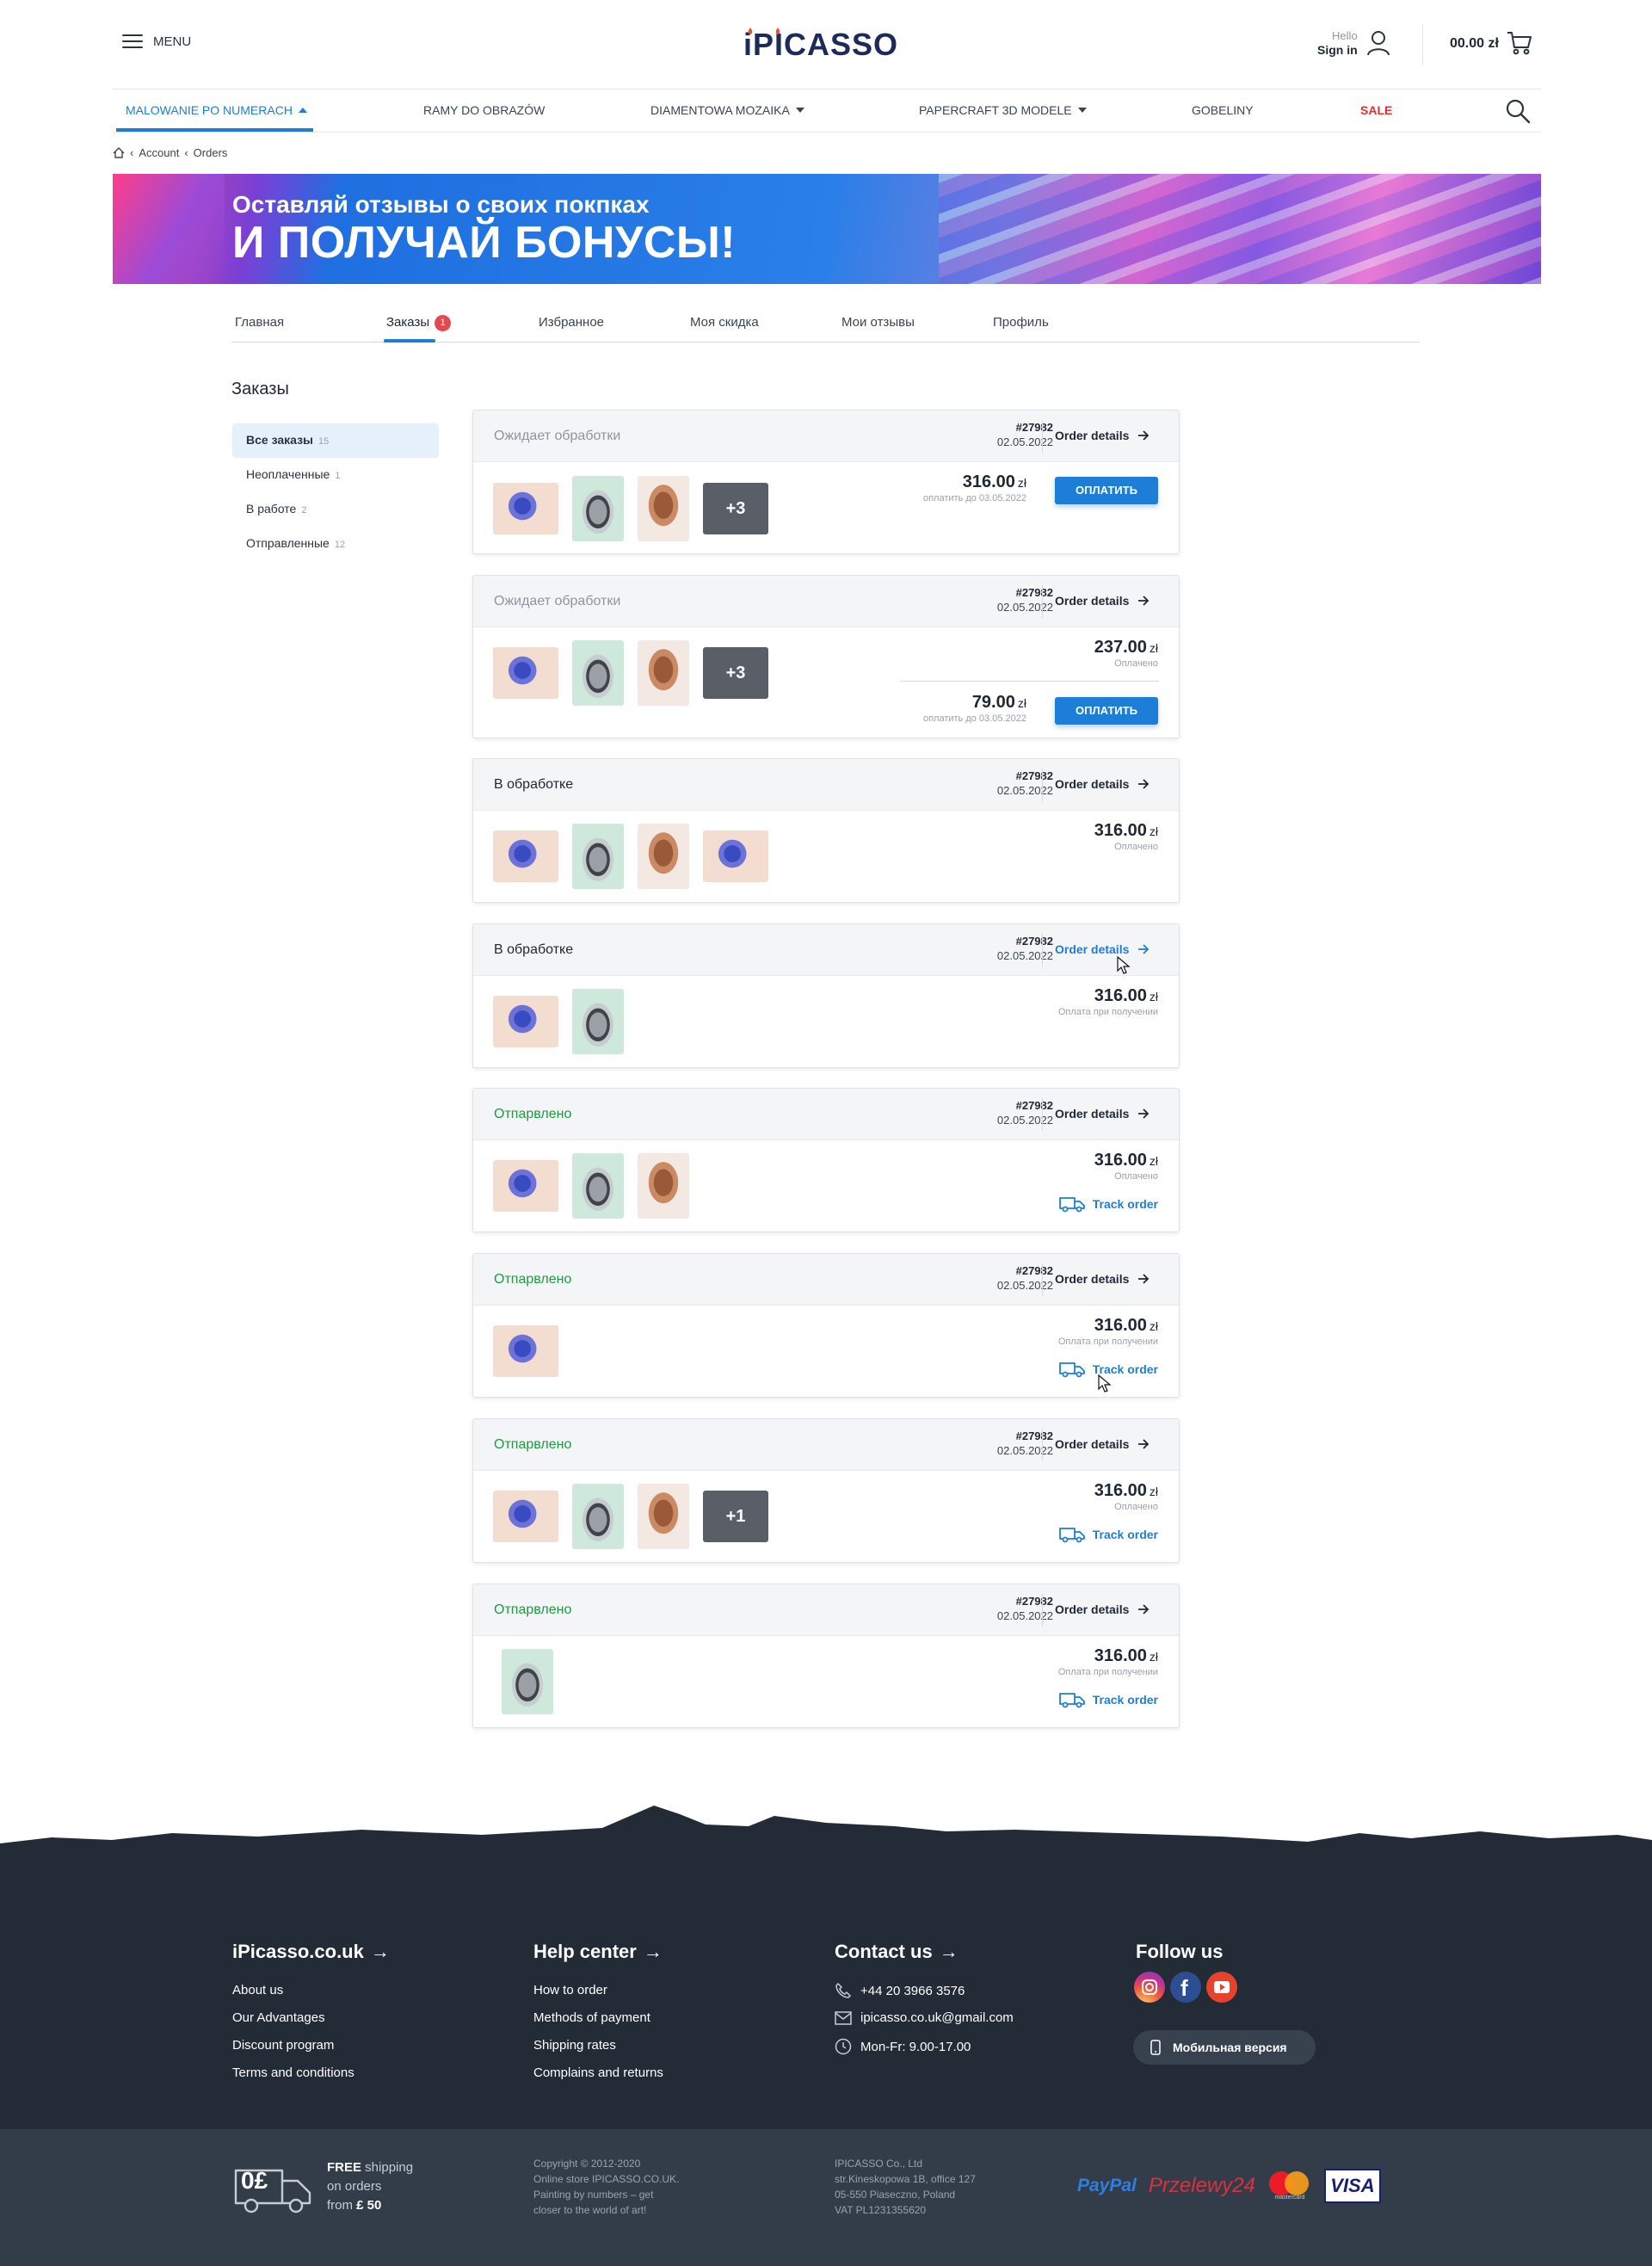 Image resolution: width=1652 pixels, height=2266 pixels. I want to click on facebook-icon: f, so click(1185, 1987).